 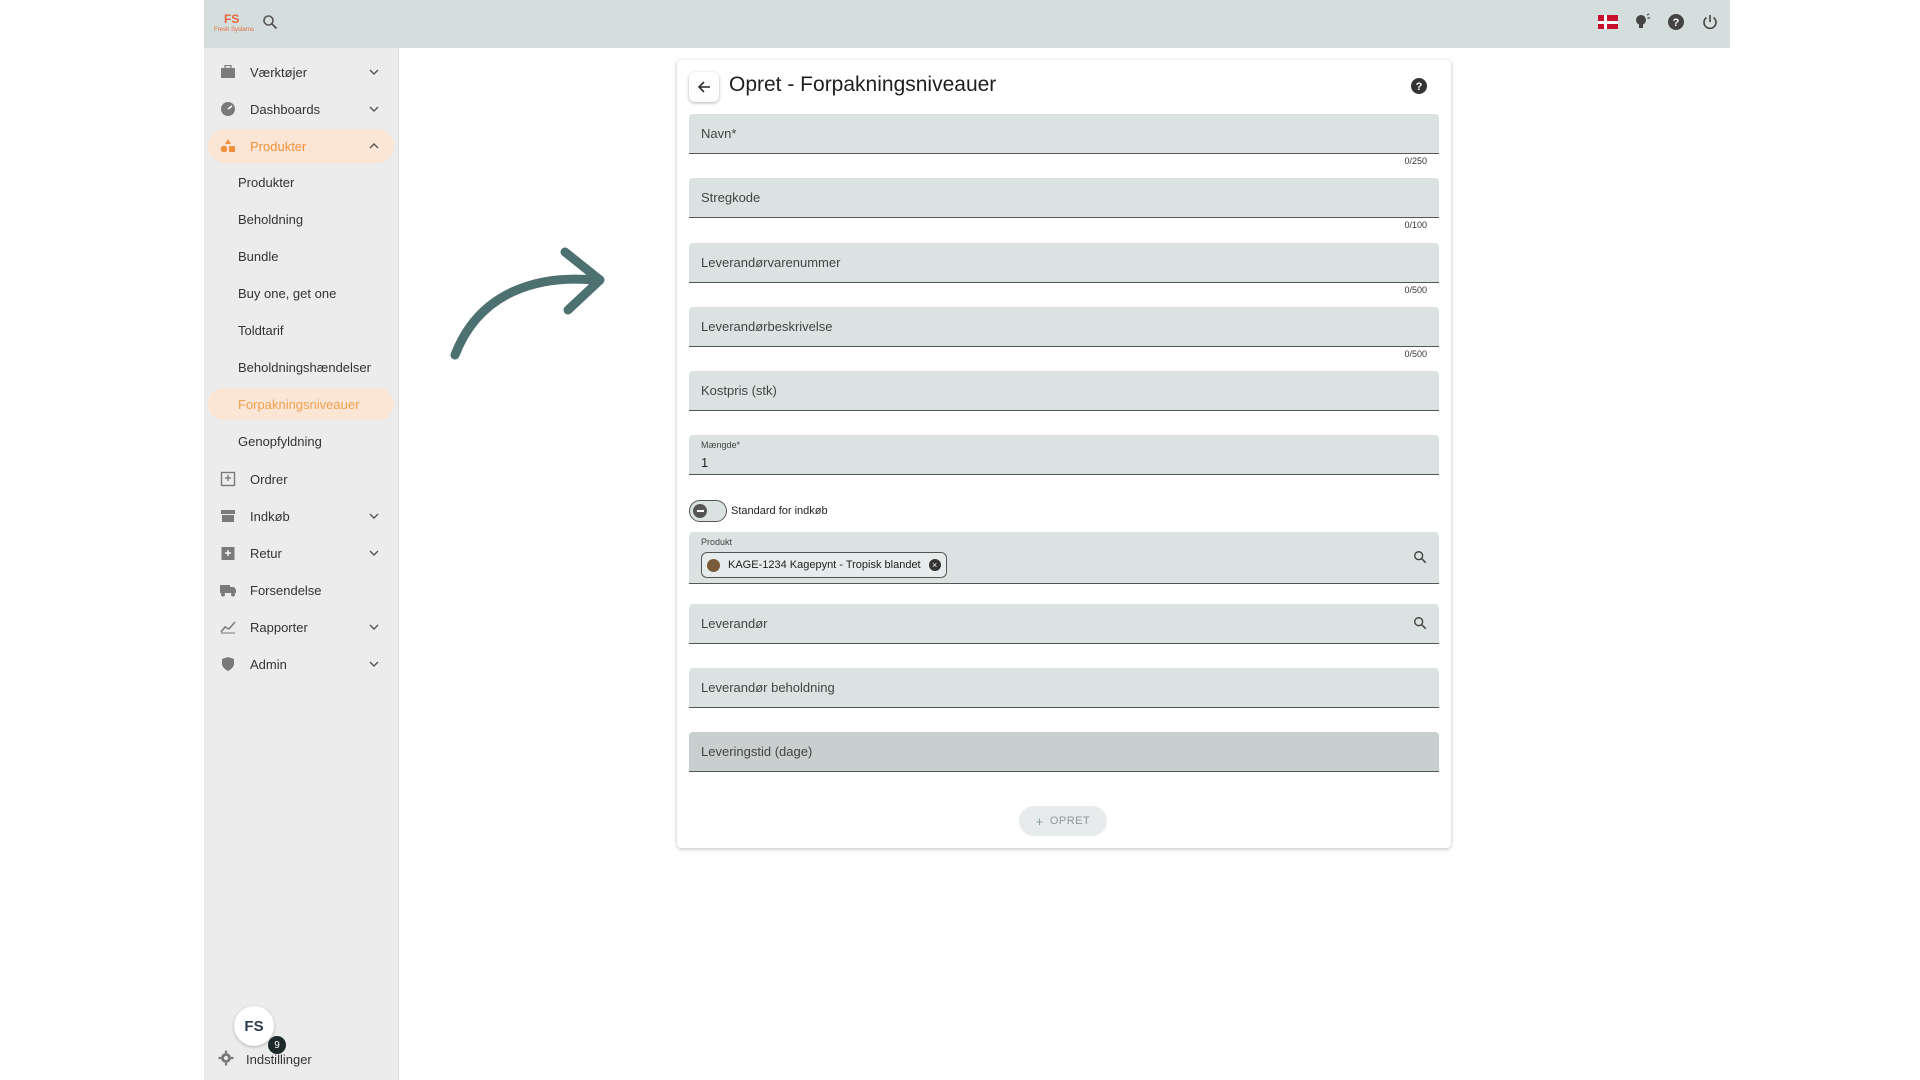 What do you see at coordinates (228, 72) in the screenshot?
I see `toolbox-icon` at bounding box center [228, 72].